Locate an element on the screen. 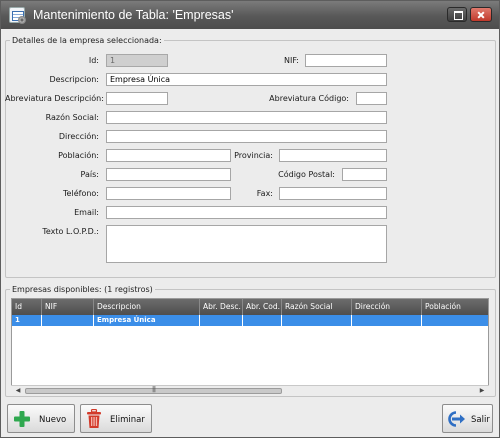  eliminar-label: Eliminar is located at coordinates (127, 420).